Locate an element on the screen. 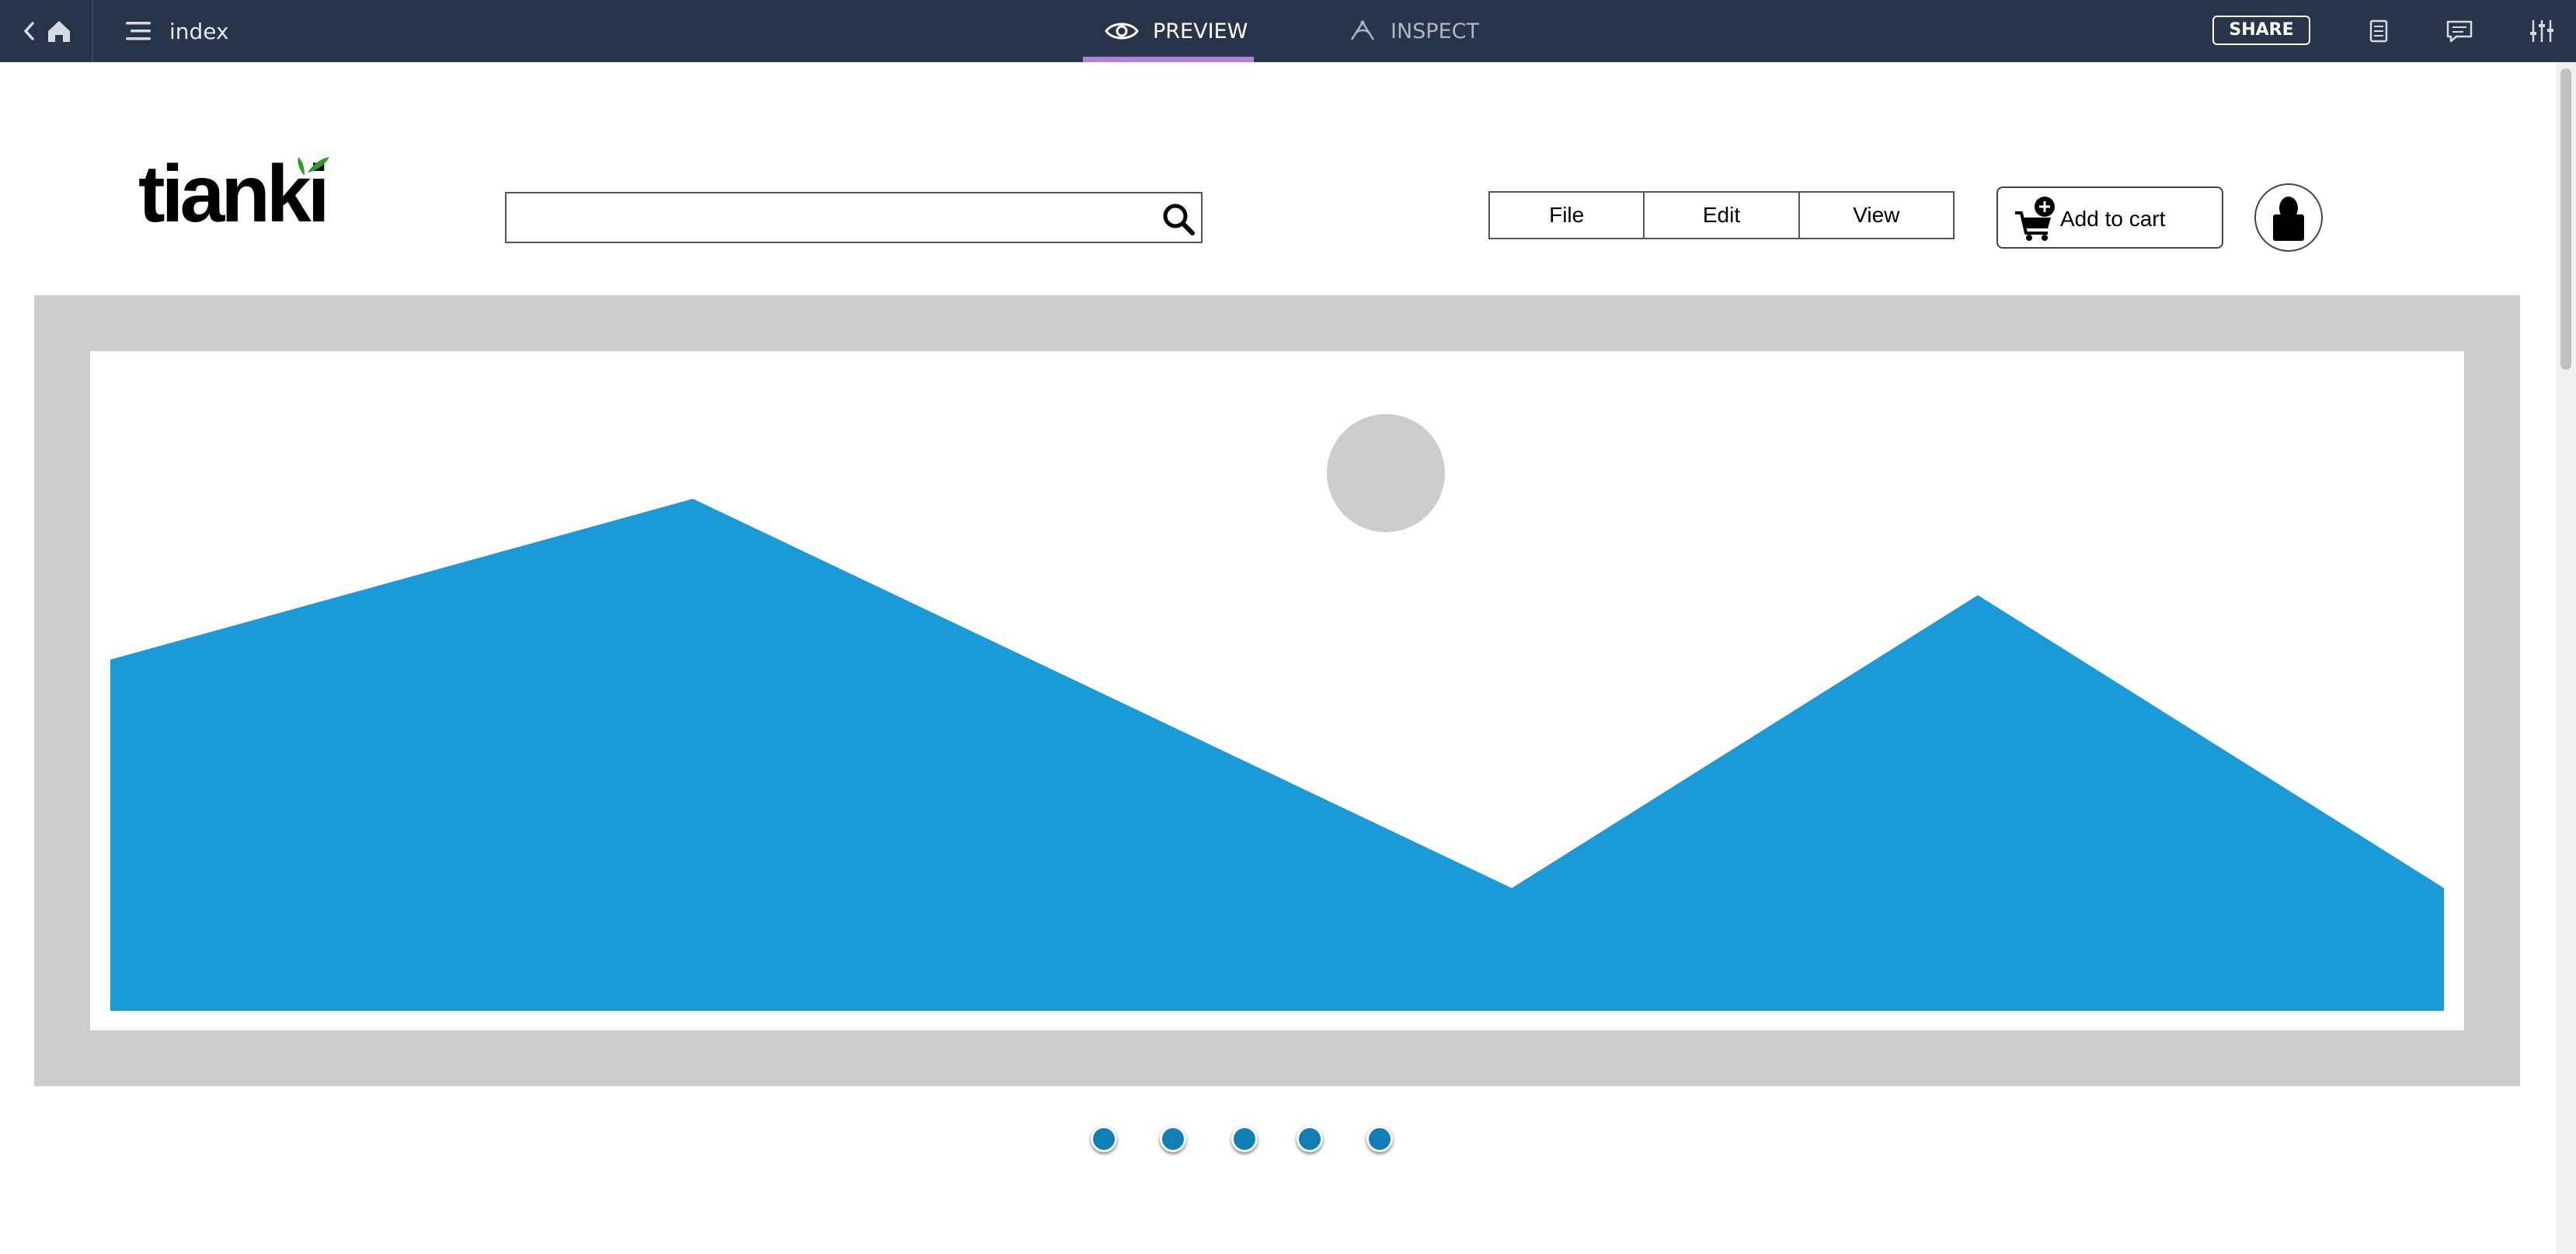 The image size is (2576, 1254). search-icon is located at coordinates (1178, 219).